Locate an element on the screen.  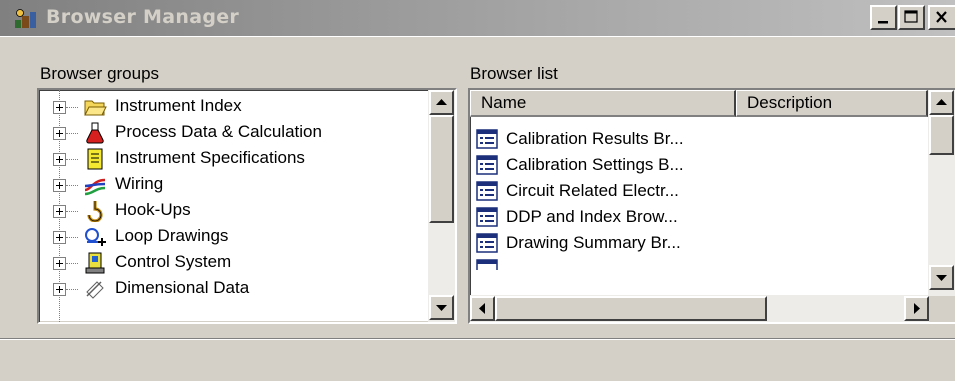
list-item-partial is located at coordinates (606, 264).